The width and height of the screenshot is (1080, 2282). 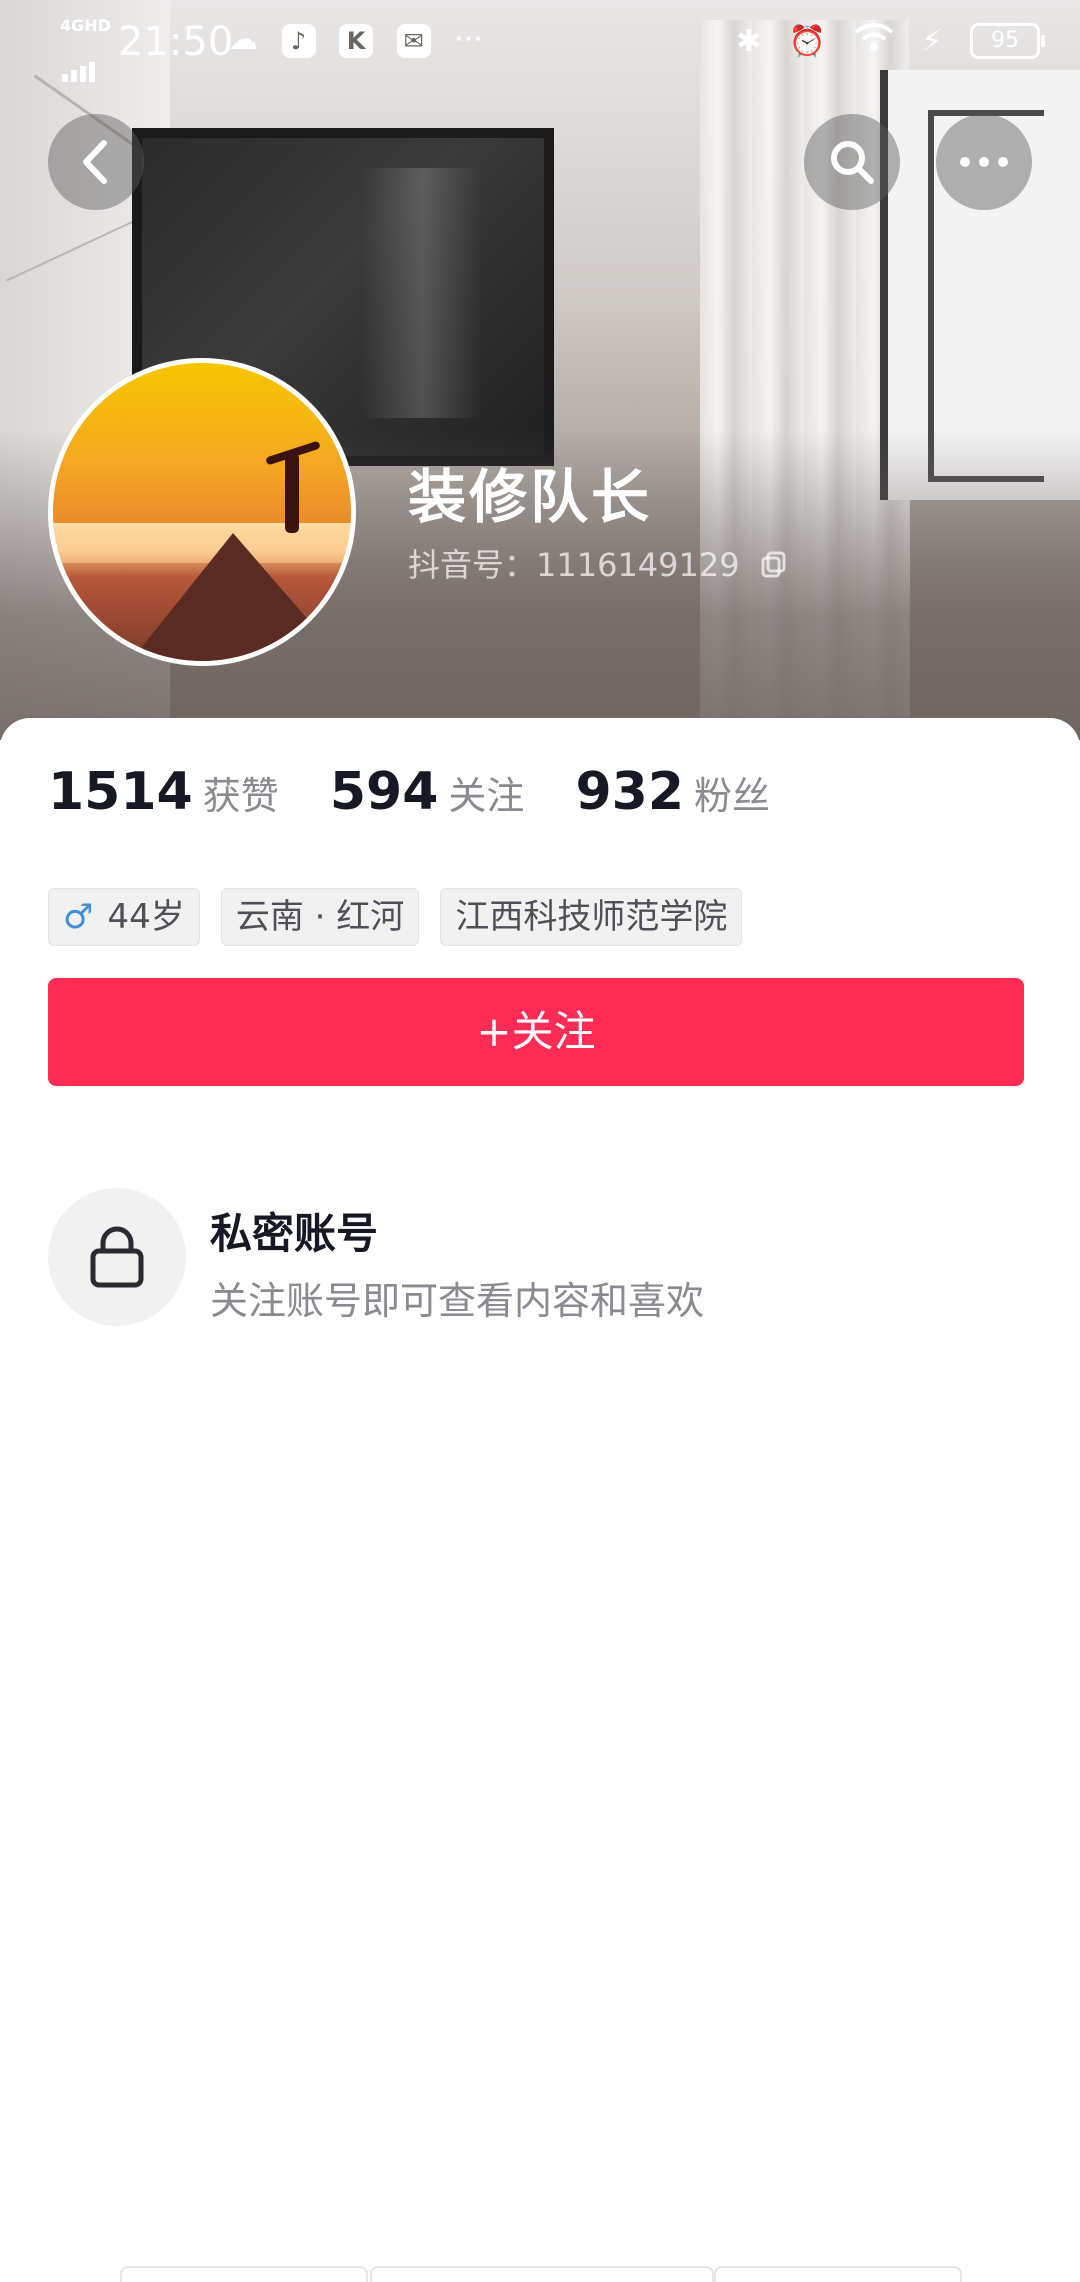 I want to click on male-icon: ♂, so click(x=78, y=917).